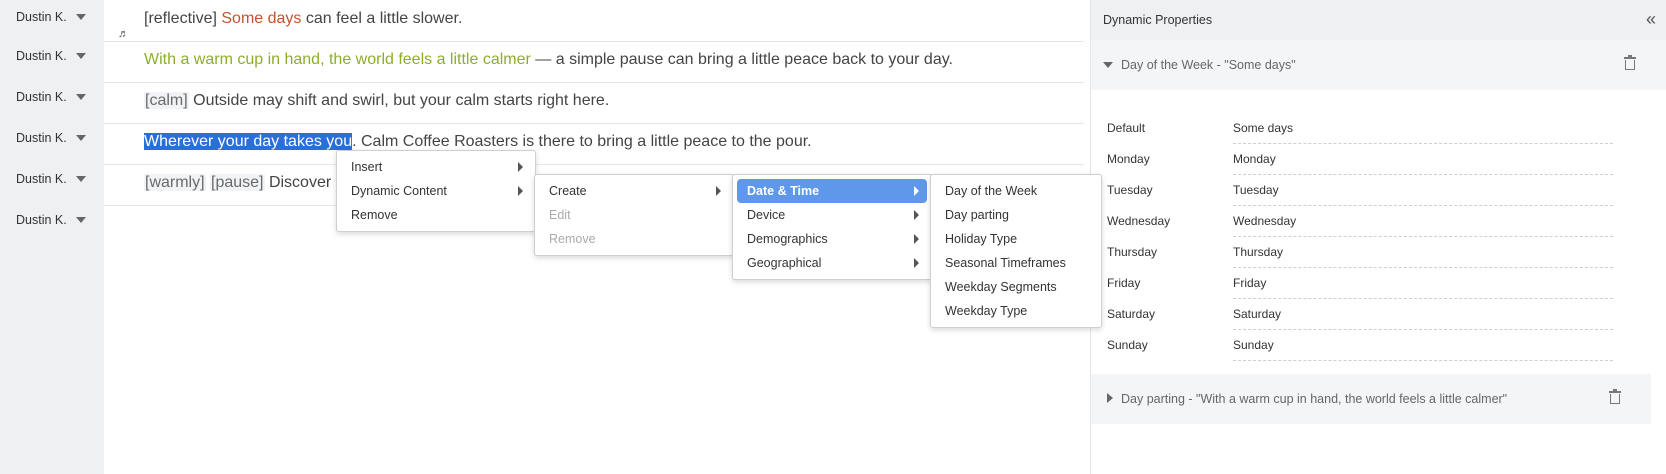 This screenshot has width=1666, height=474. I want to click on menu-item-label: Date & Time, so click(783, 191).